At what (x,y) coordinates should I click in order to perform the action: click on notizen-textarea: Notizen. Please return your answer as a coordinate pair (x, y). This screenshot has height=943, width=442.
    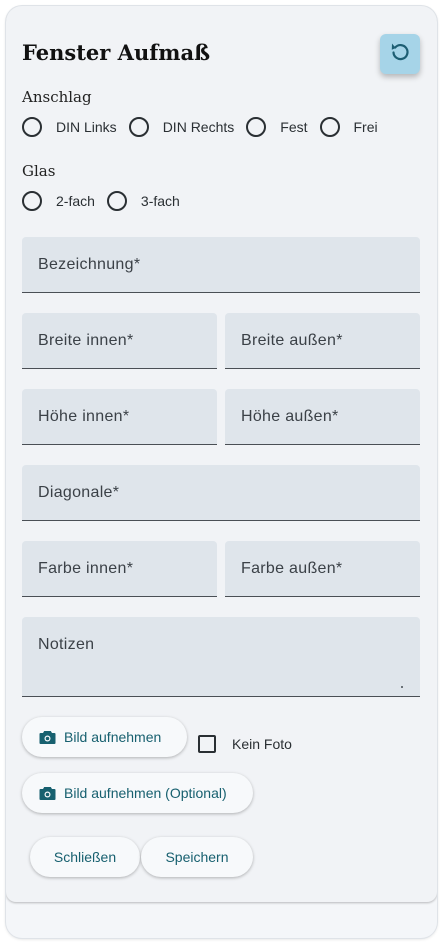
    Looking at the image, I should click on (221, 657).